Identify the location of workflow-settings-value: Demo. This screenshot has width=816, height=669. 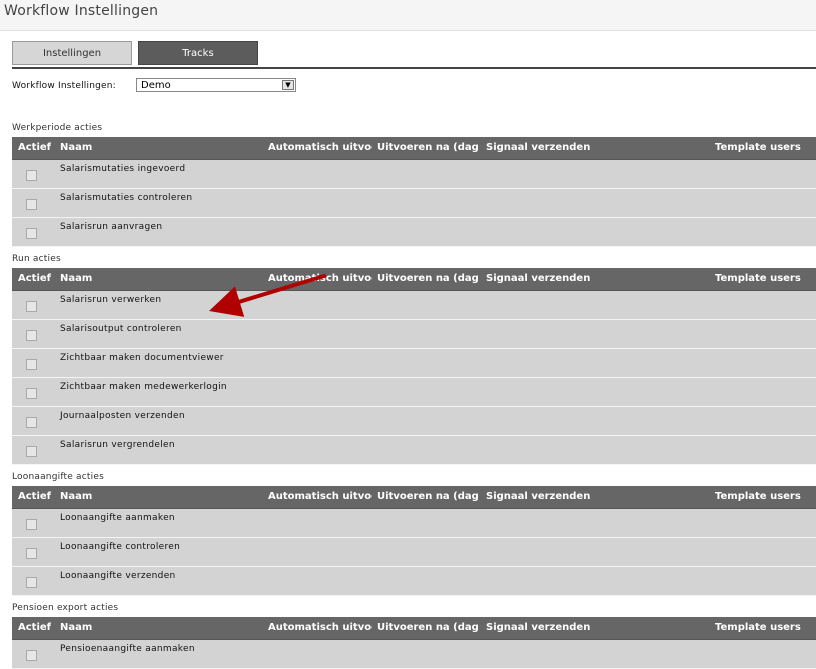
(156, 85).